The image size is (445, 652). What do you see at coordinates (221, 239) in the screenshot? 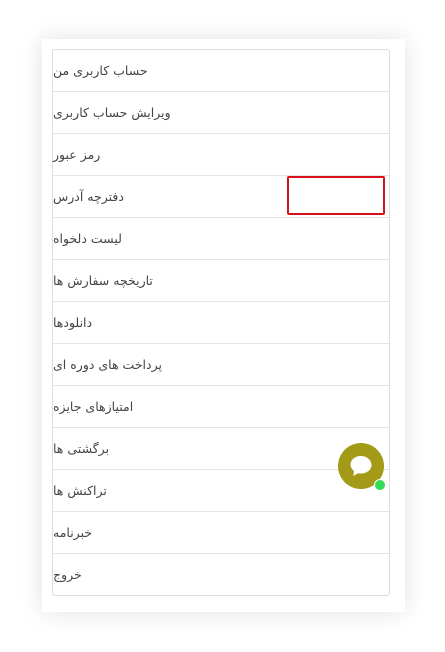
I see `menu-item-wishlist: لیست دلخواه` at bounding box center [221, 239].